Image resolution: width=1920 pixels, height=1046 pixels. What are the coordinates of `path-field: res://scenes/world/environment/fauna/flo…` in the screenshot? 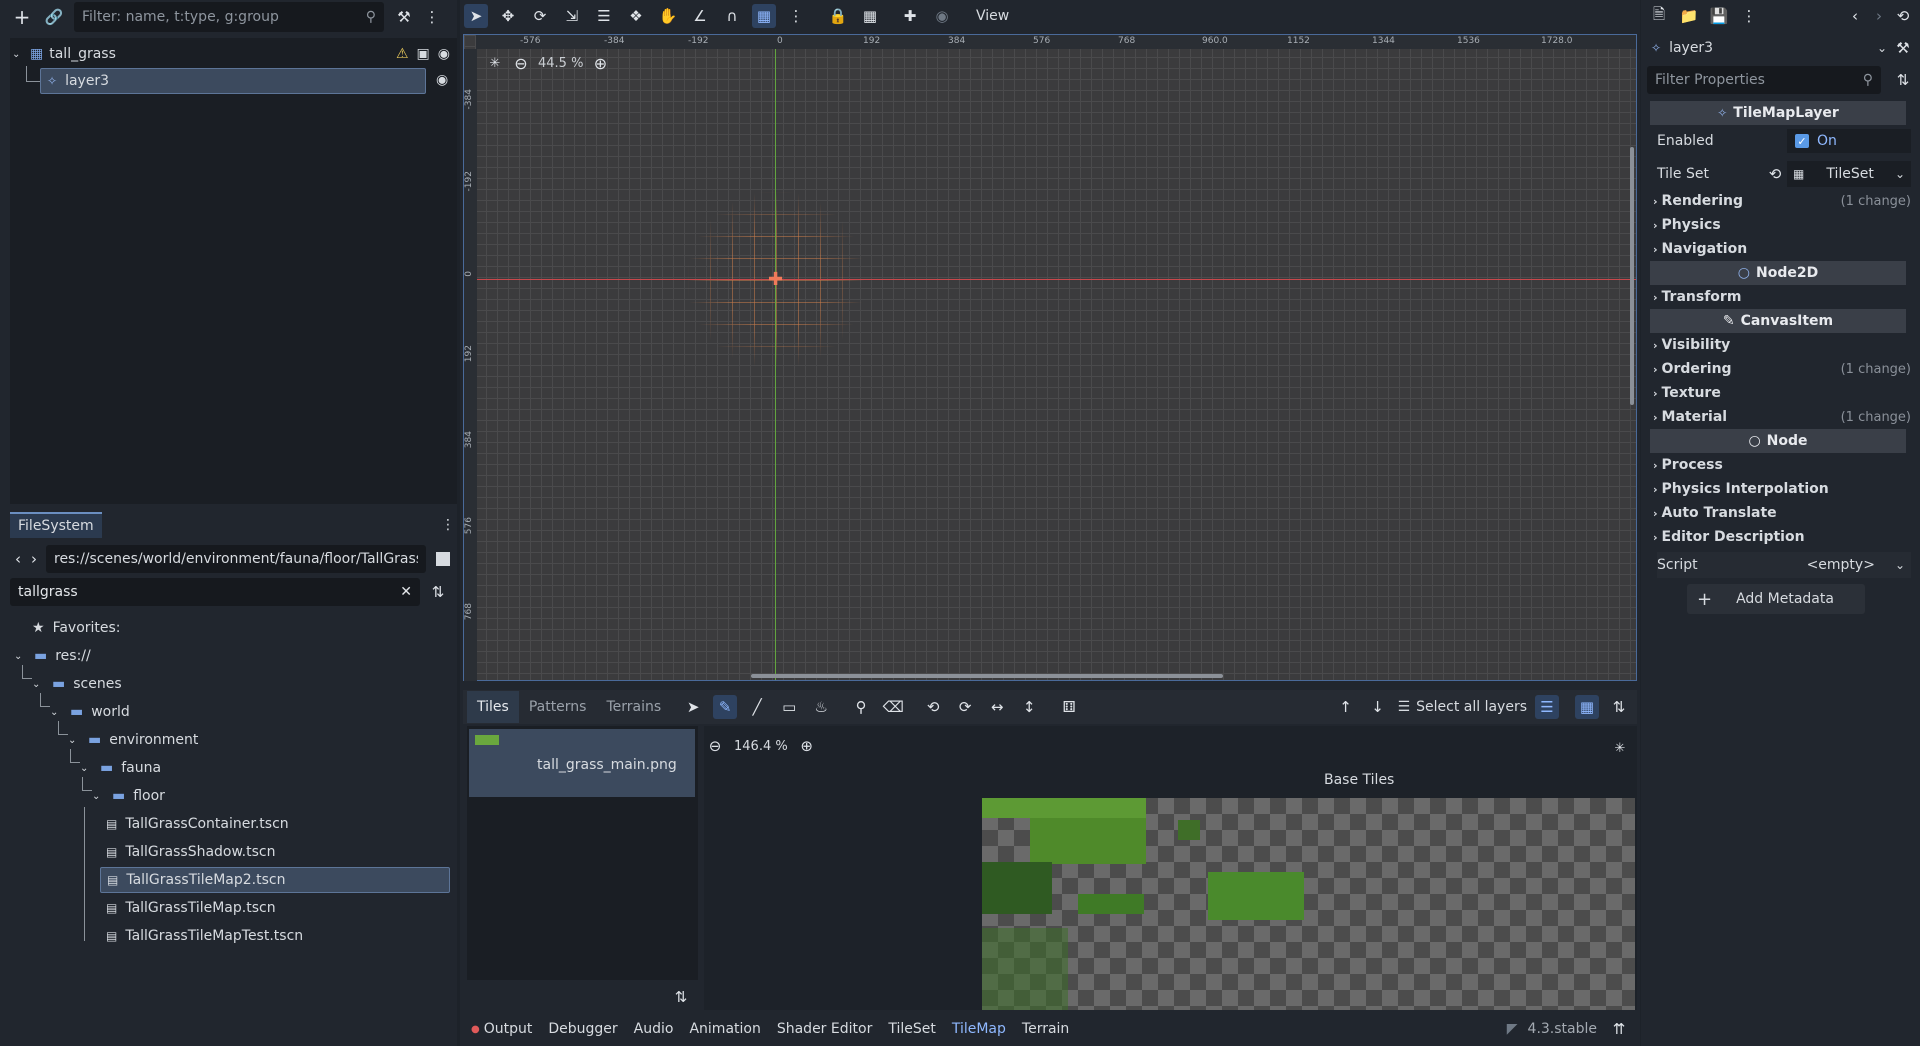 It's located at (236, 559).